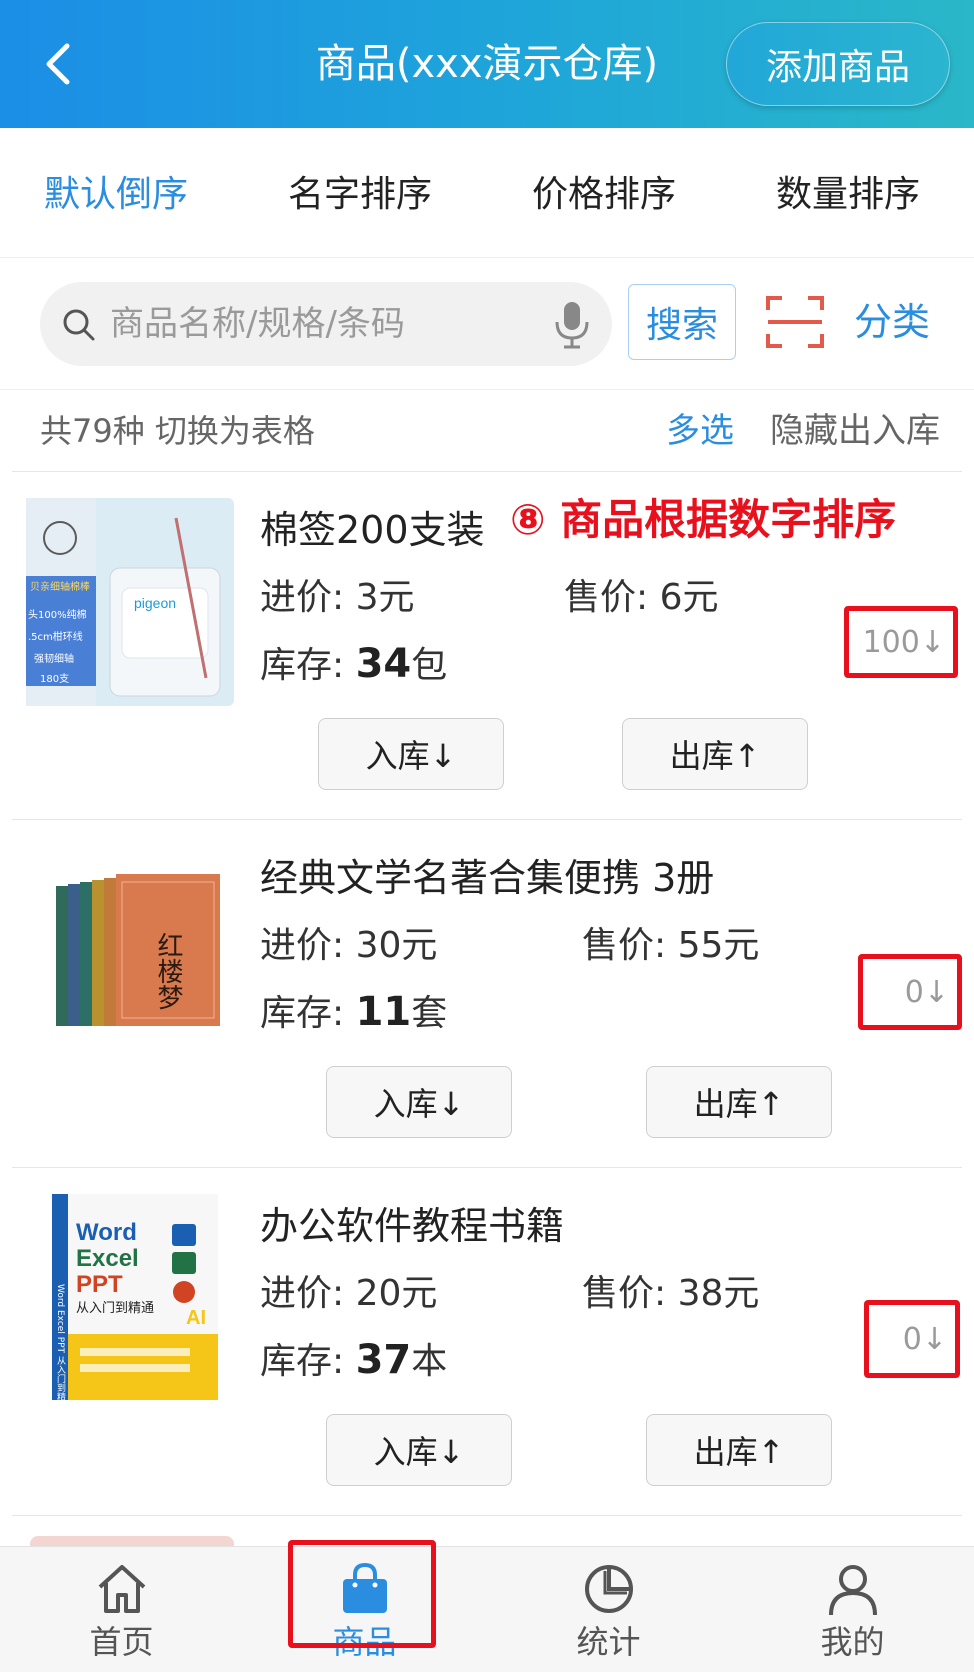 This screenshot has width=974, height=1672. What do you see at coordinates (349, 945) in the screenshot?
I see `cost-price: 进价: 30元` at bounding box center [349, 945].